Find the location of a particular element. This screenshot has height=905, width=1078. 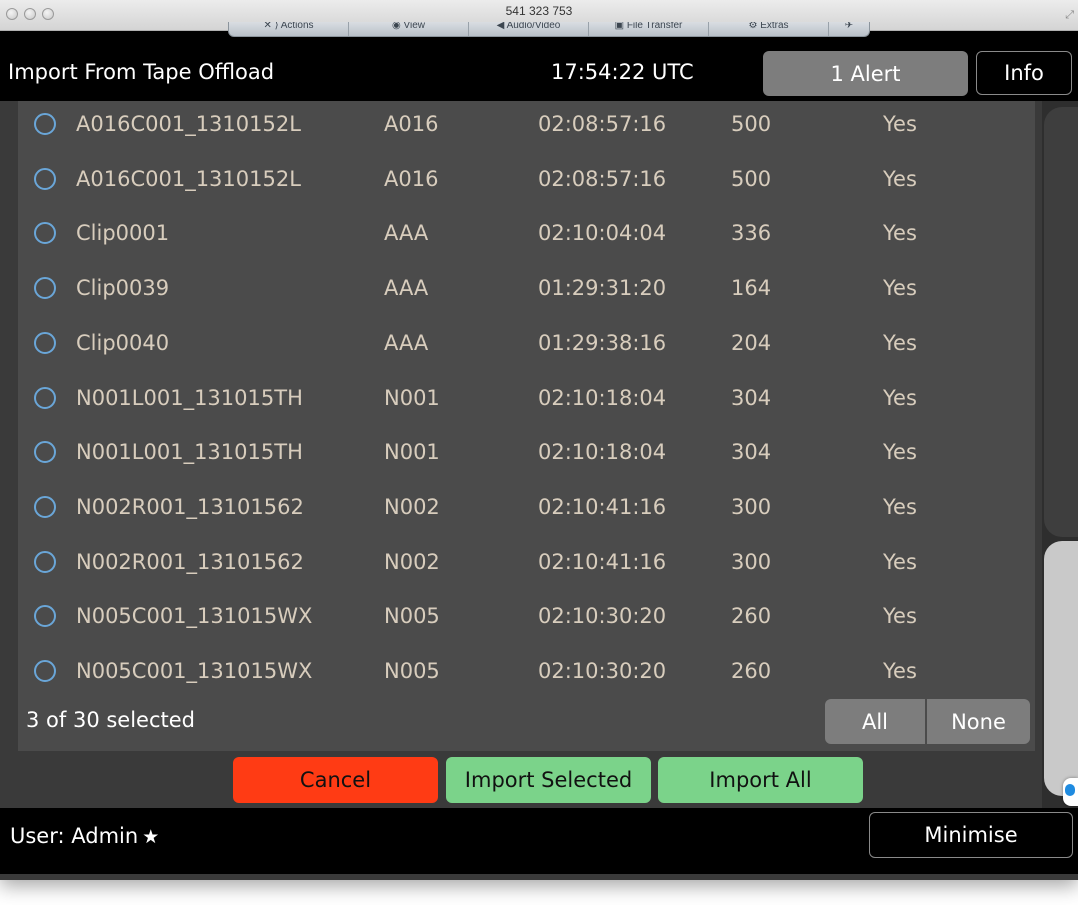

selection-count: 3 of 30 selected is located at coordinates (110, 720).